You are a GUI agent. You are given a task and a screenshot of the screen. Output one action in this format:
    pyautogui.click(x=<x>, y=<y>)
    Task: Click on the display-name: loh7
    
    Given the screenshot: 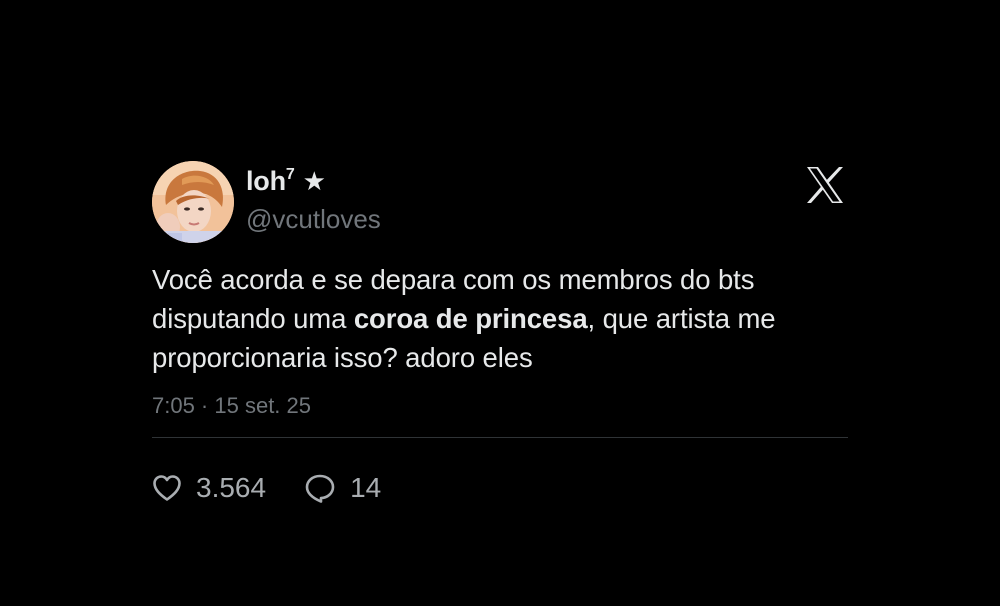 What is the action you would take?
    pyautogui.click(x=270, y=181)
    